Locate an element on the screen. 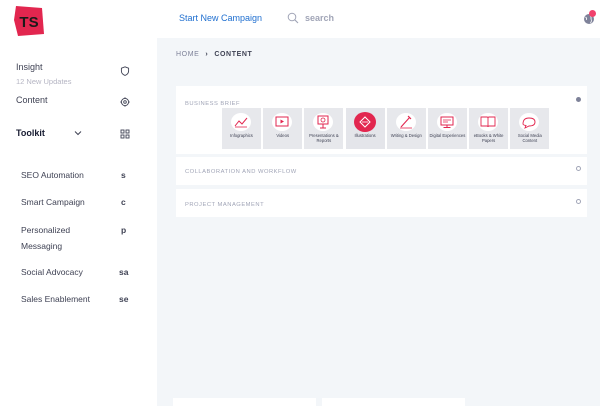 This screenshot has height=406, width=600. social-media-icon is located at coordinates (529, 122).